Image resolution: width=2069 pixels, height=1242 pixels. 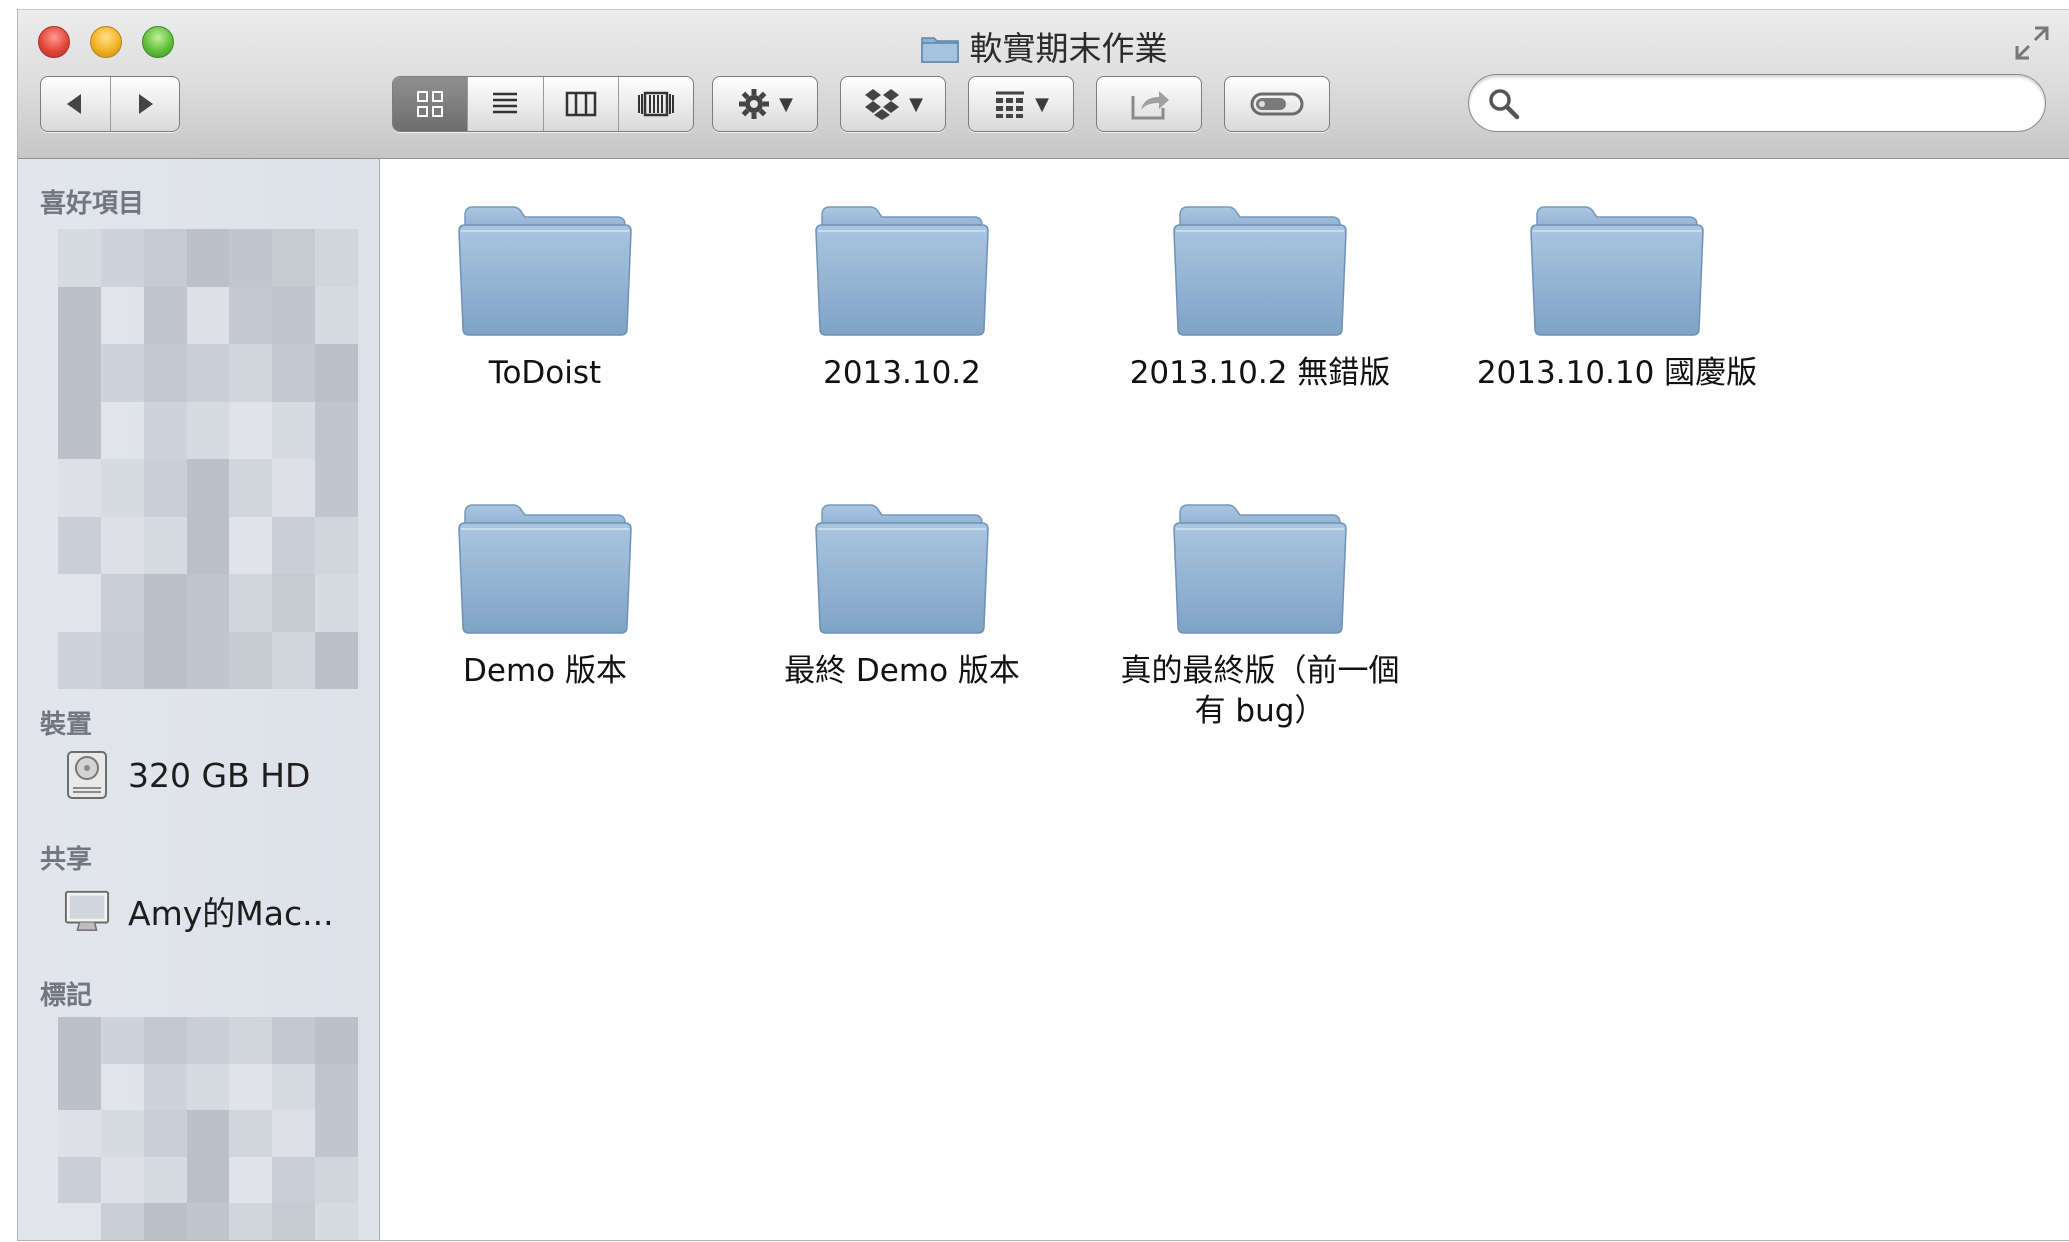 I want to click on action-menu-button: ▼, so click(x=765, y=104).